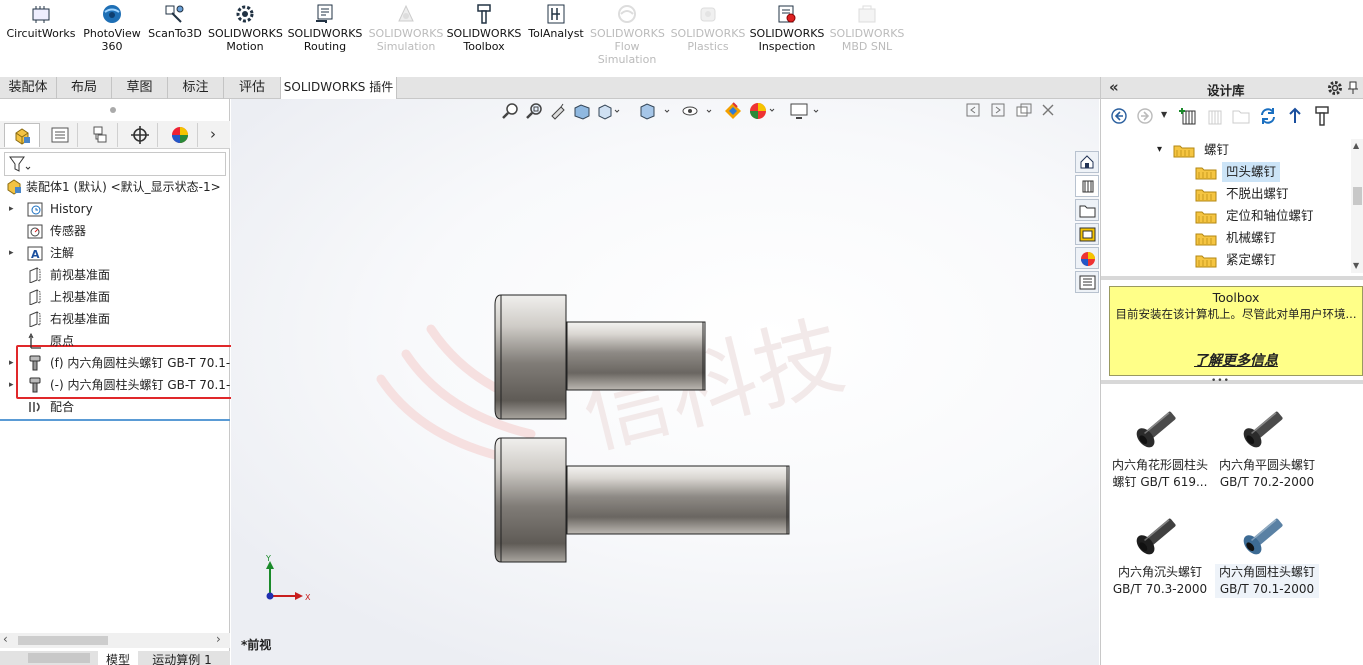  Describe the element at coordinates (180, 135) in the screenshot. I see `displaymanager-tab` at that location.